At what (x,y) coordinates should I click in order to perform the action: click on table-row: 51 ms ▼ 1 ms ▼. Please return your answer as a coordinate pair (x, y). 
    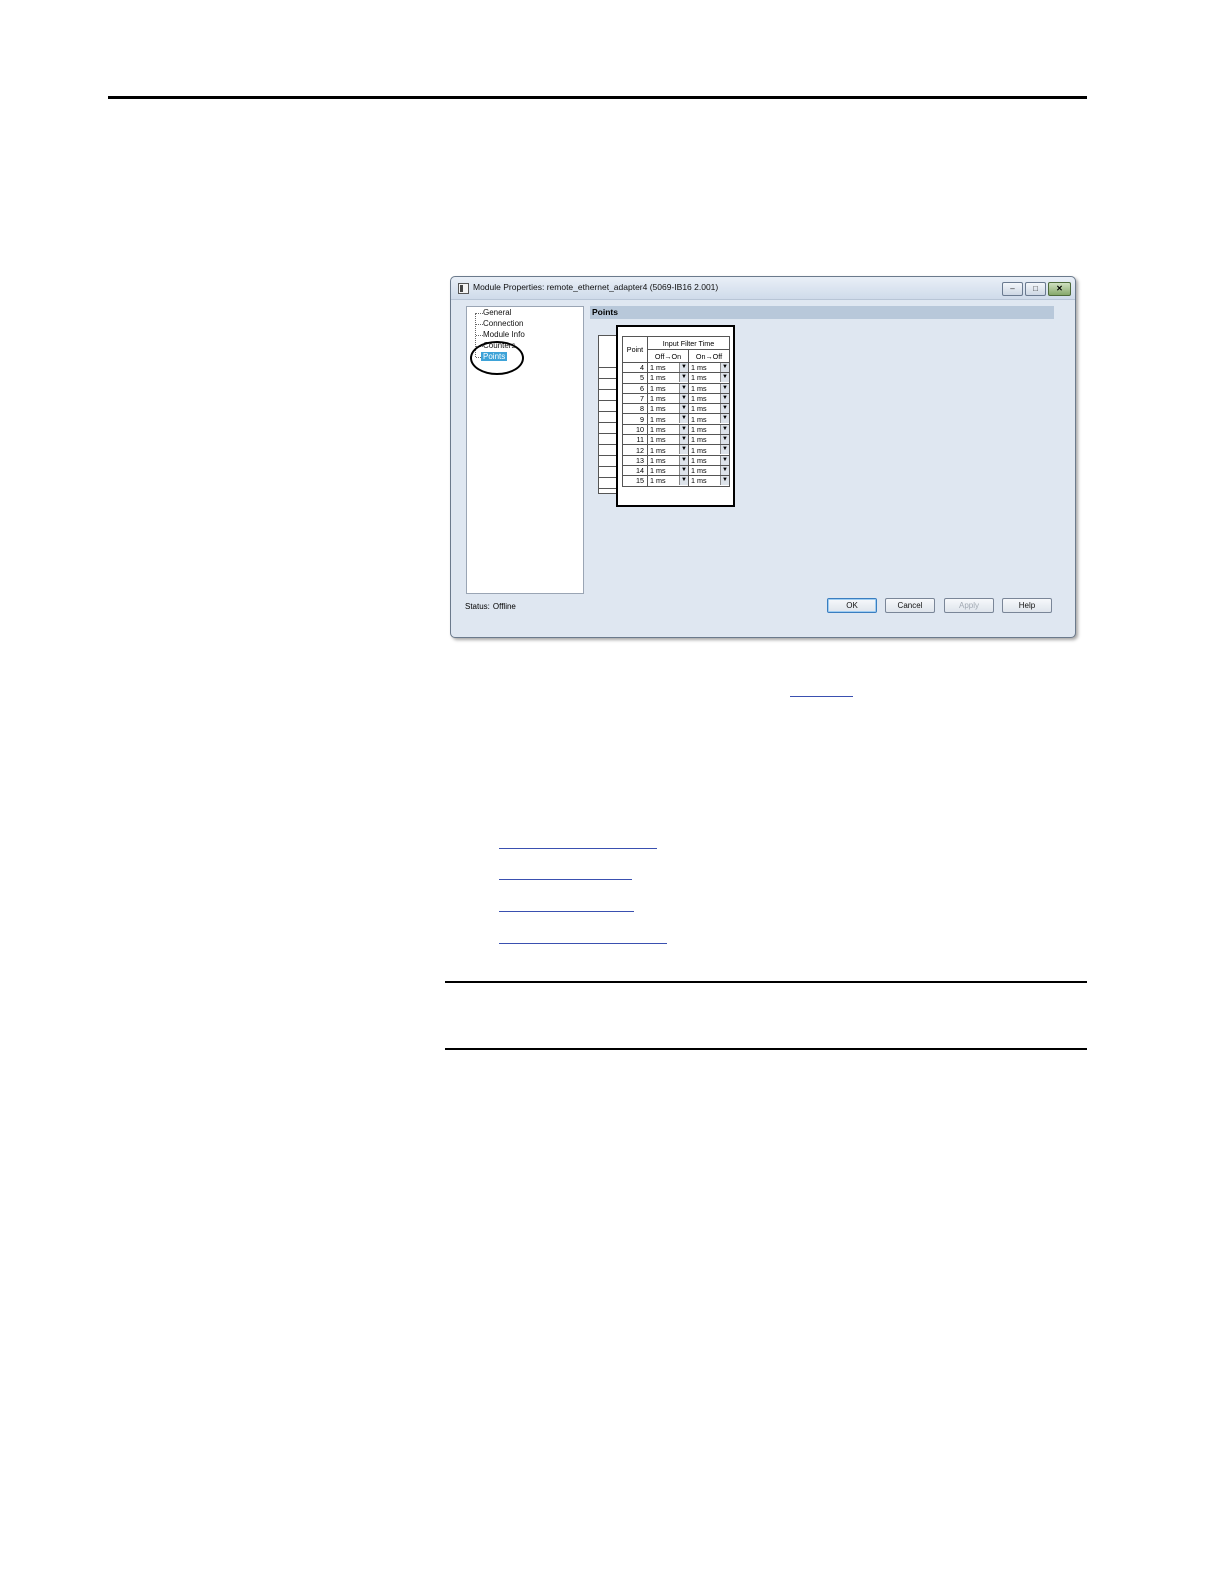
    Looking at the image, I should click on (676, 378).